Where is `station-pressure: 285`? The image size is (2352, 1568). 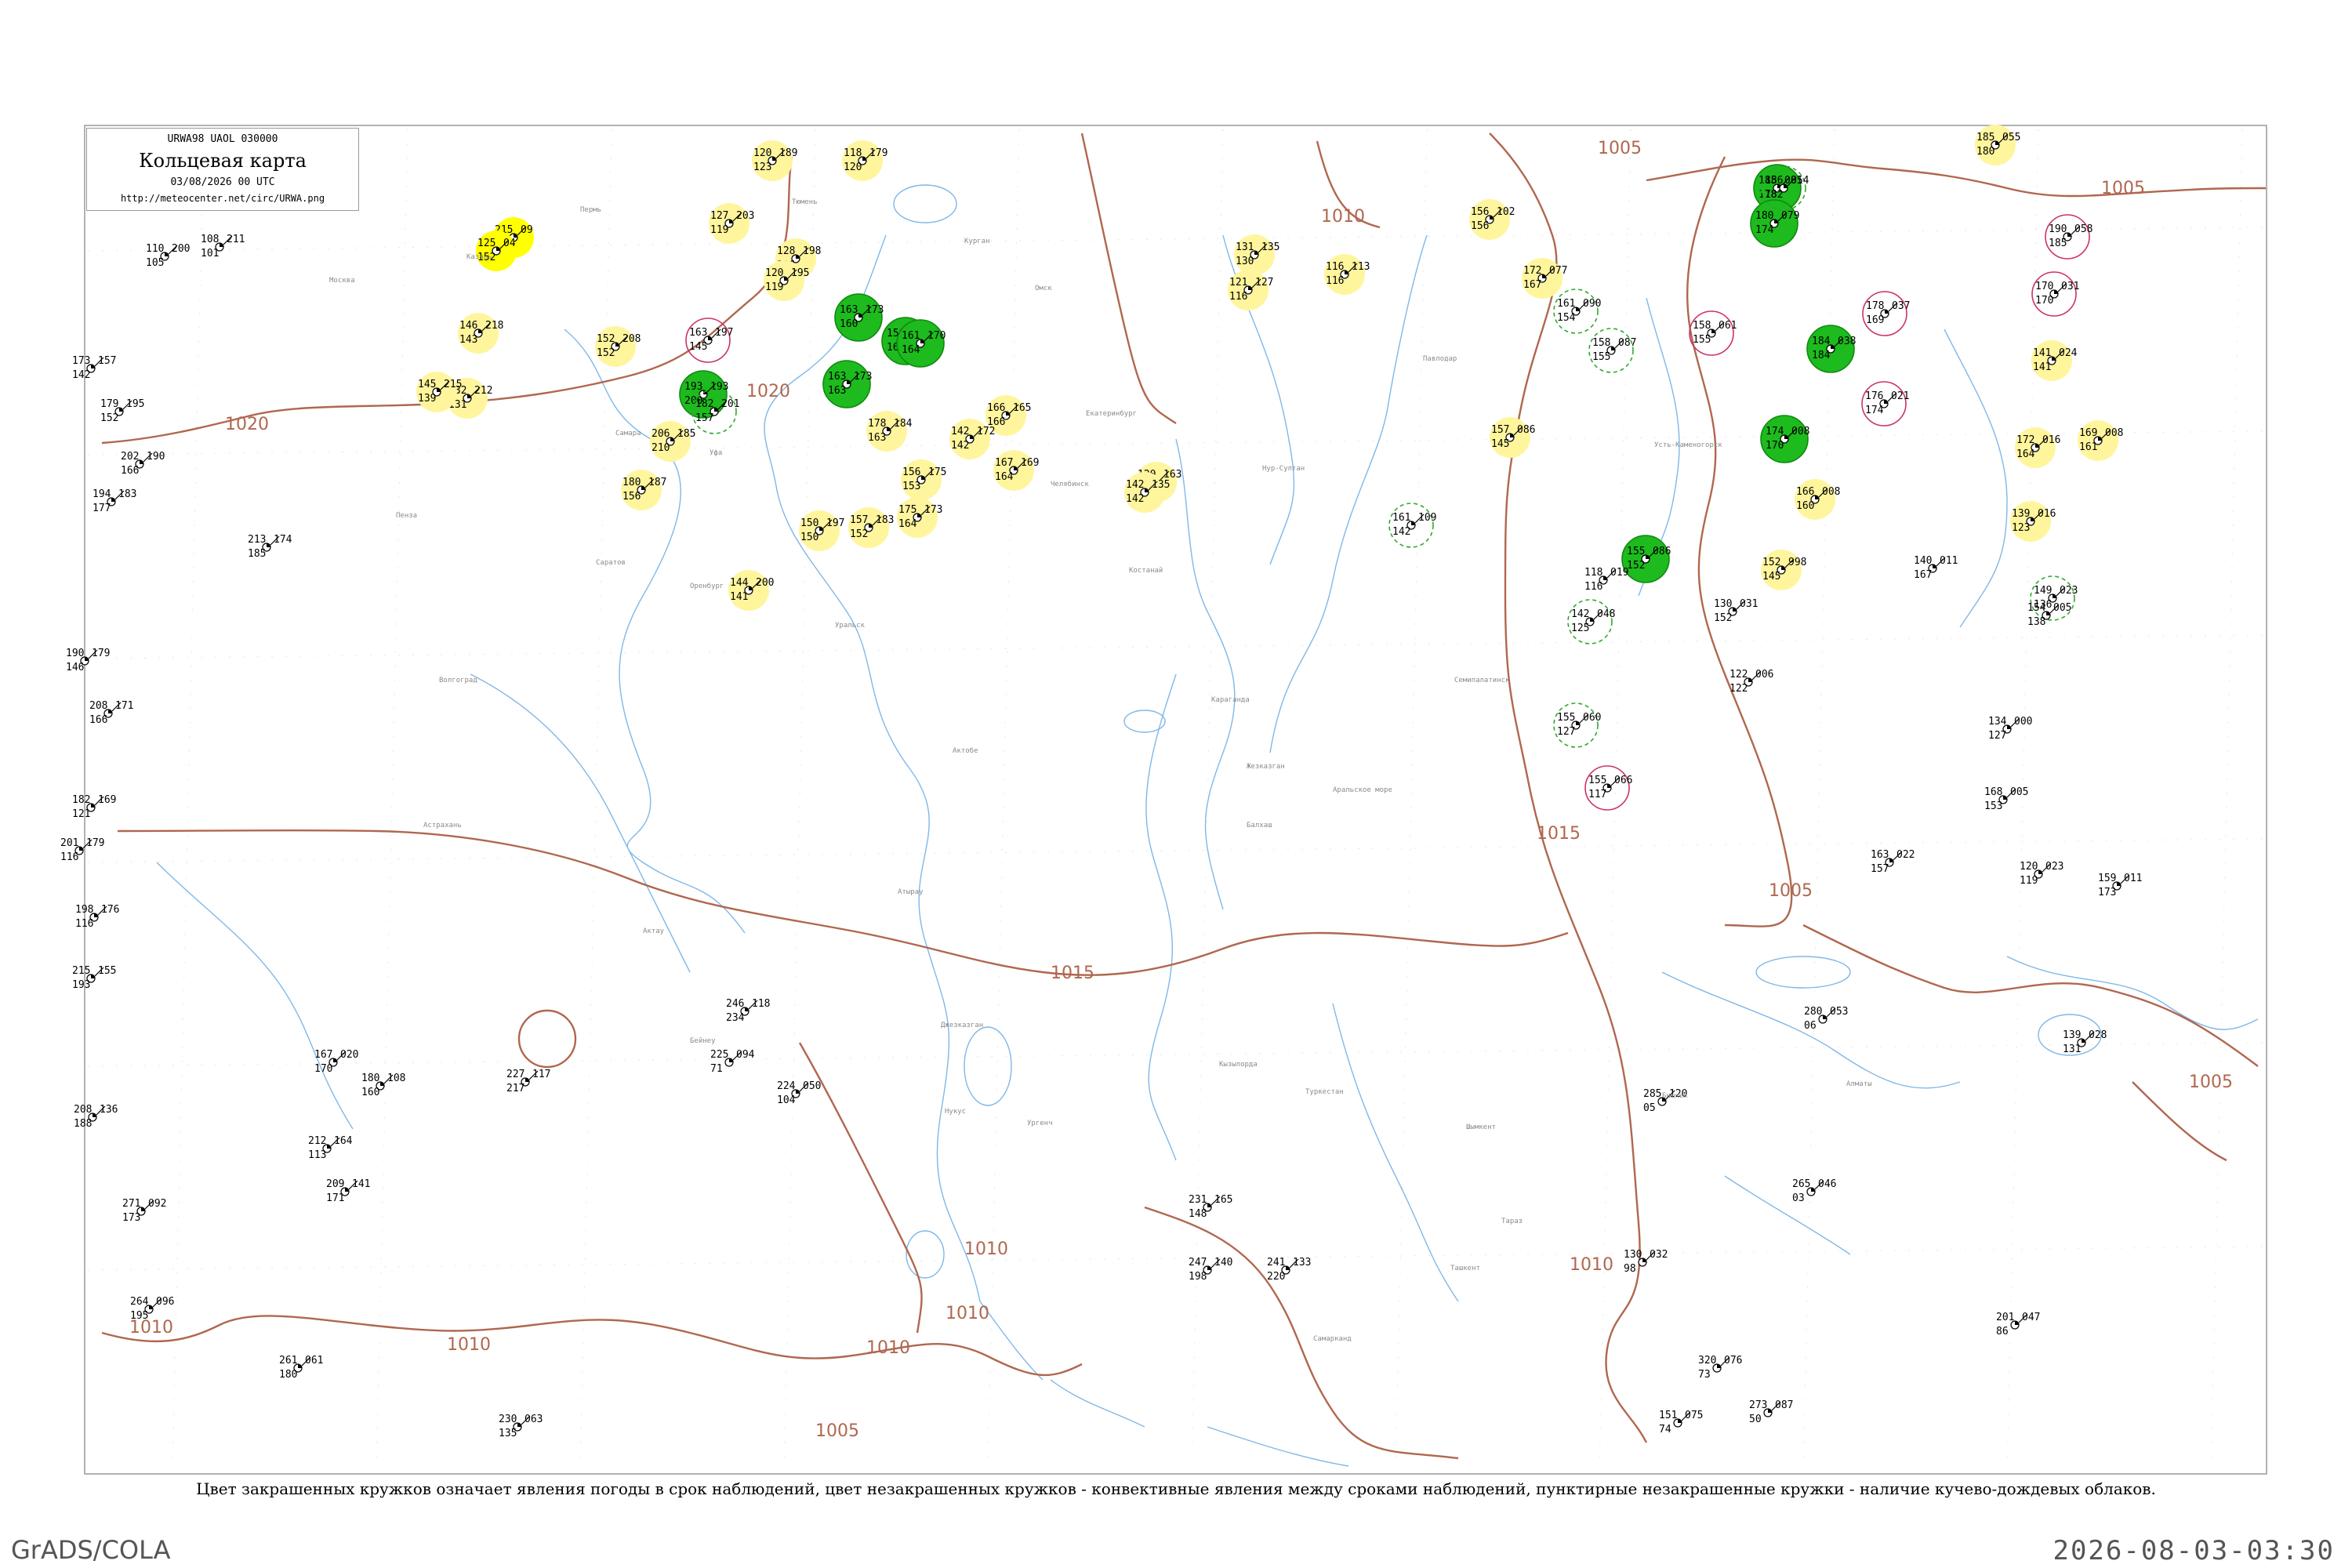 station-pressure: 285 is located at coordinates (1652, 1094).